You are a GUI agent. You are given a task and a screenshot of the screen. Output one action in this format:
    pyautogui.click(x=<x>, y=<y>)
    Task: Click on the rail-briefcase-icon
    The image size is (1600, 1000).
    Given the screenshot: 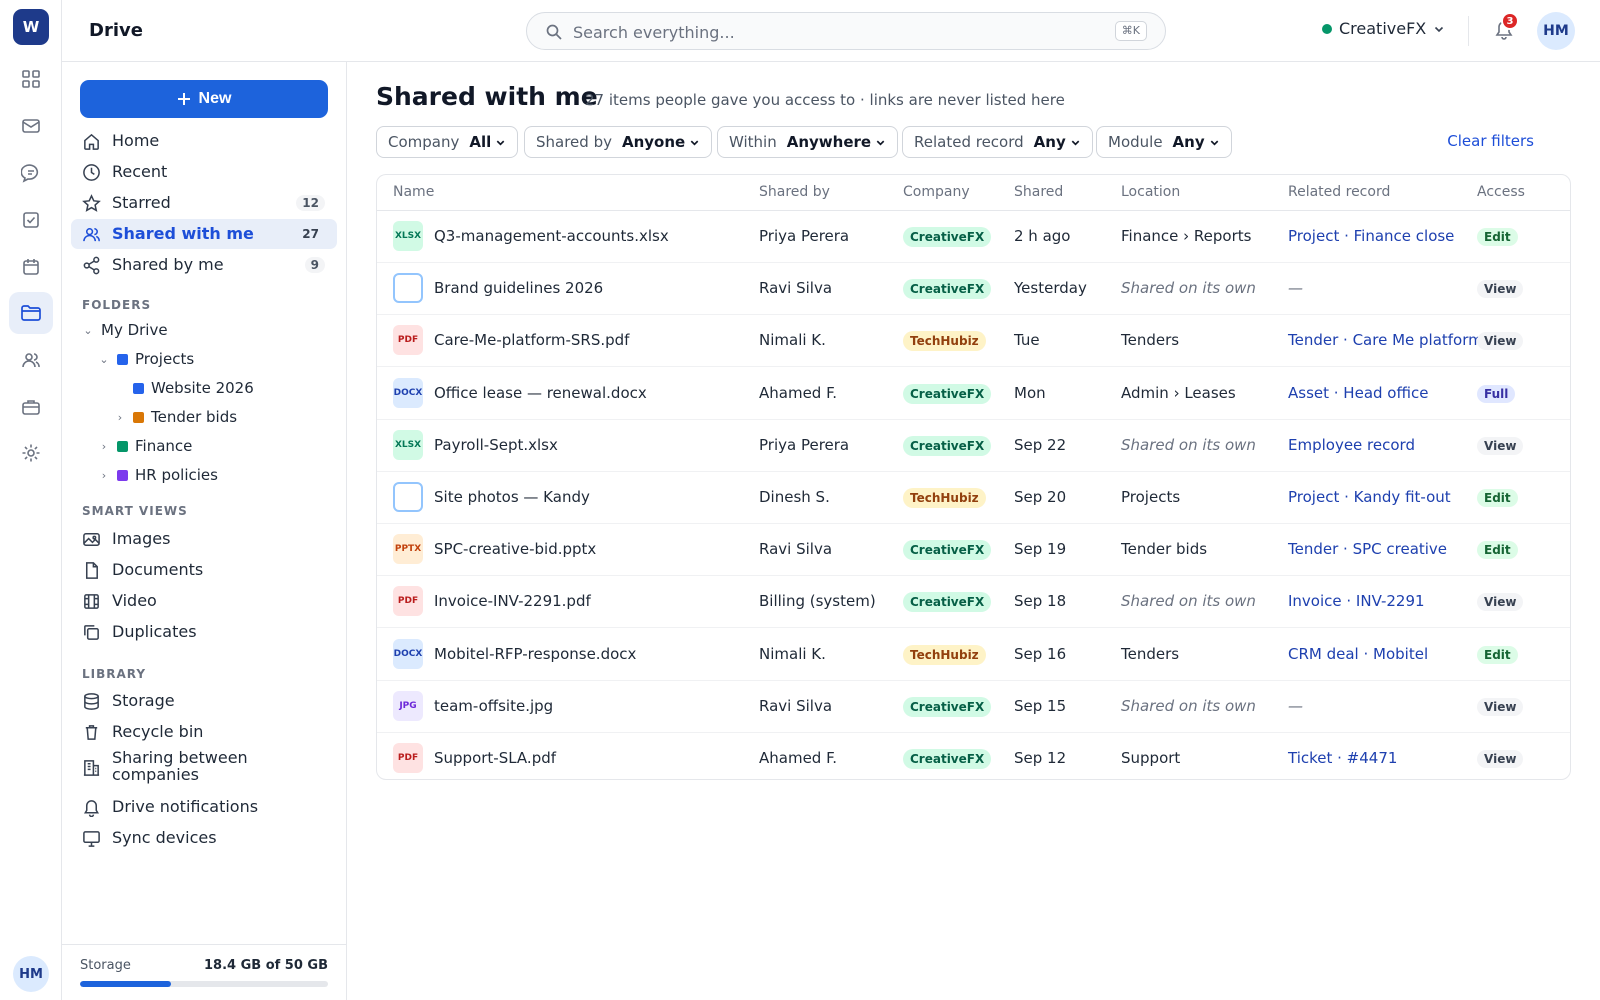 What is the action you would take?
    pyautogui.click(x=31, y=407)
    